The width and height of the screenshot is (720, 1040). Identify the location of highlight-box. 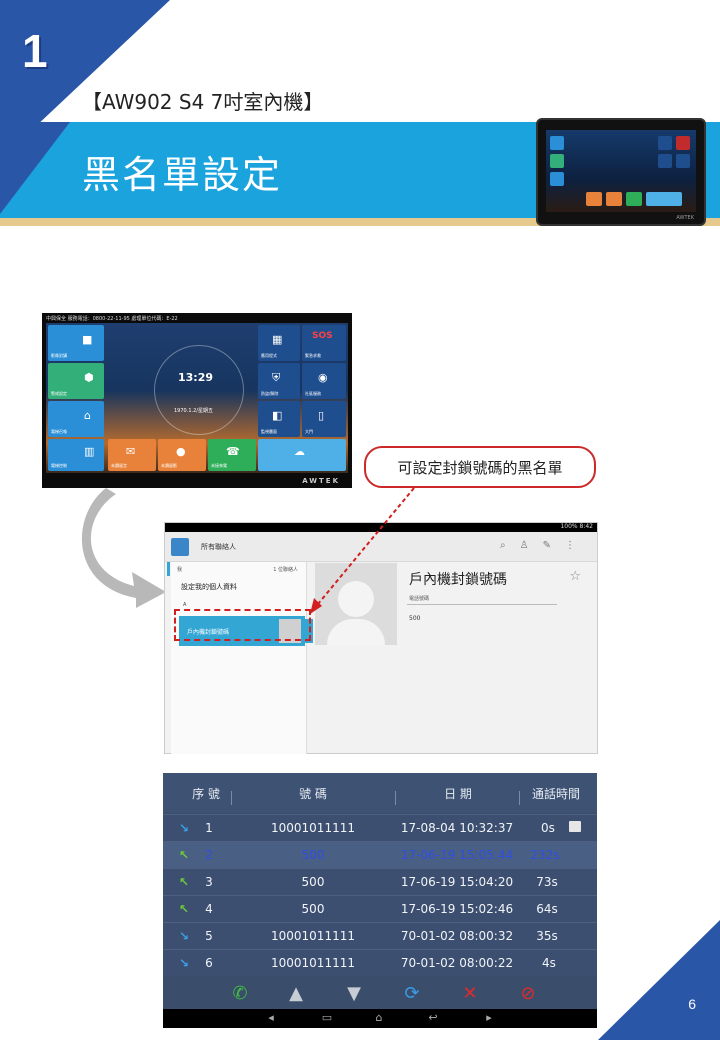
(242, 625).